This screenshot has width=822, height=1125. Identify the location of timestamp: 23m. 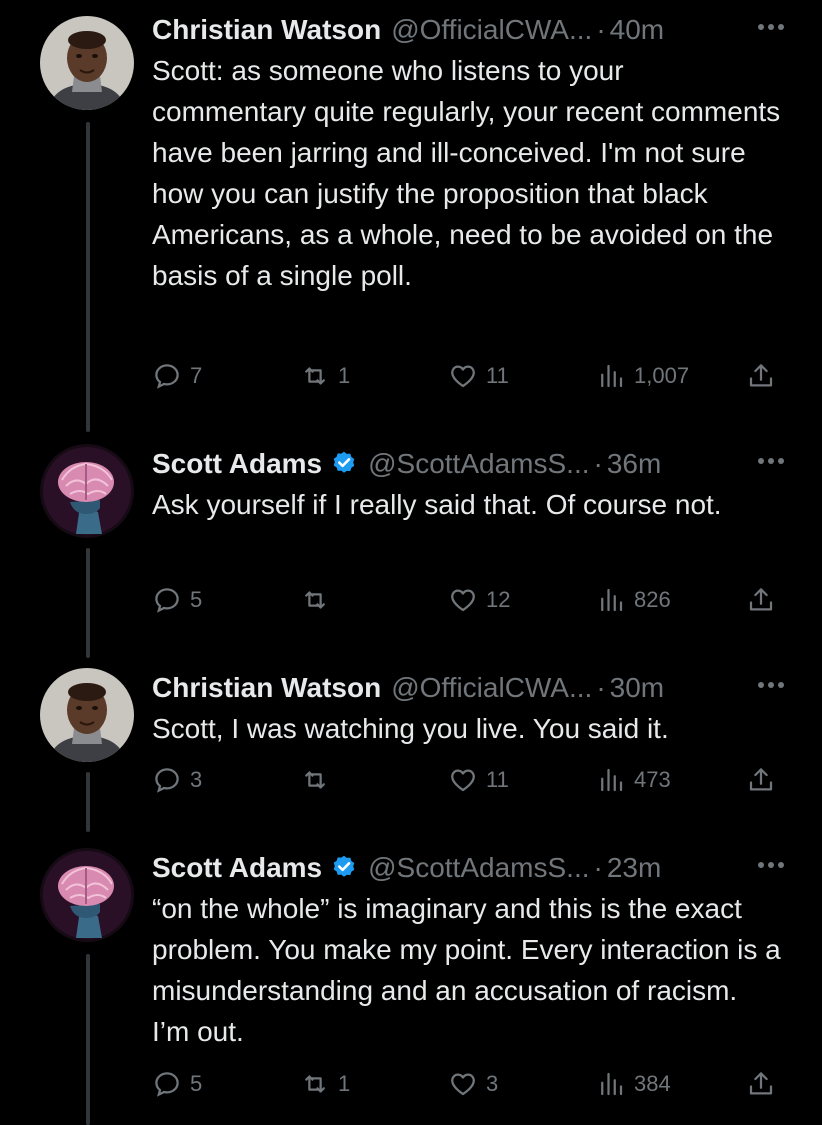
(634, 868).